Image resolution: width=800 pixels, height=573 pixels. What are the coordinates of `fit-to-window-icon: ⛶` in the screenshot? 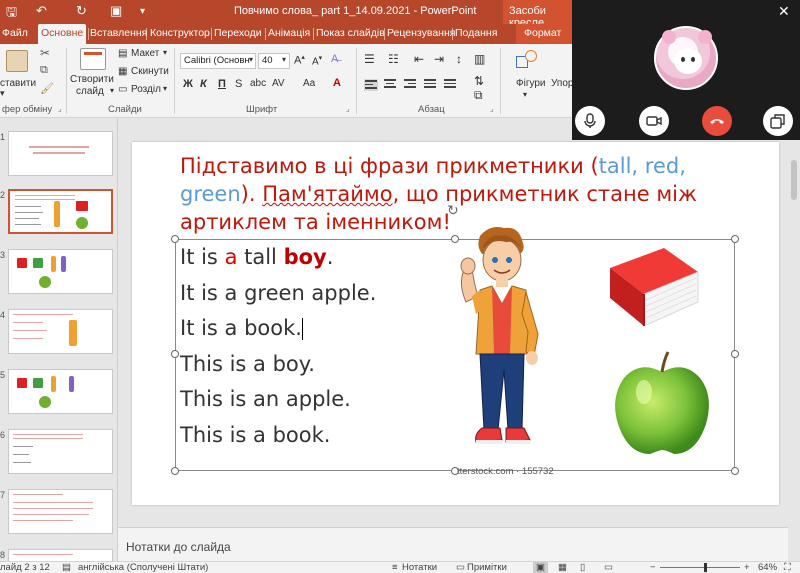 It's located at (787, 567).